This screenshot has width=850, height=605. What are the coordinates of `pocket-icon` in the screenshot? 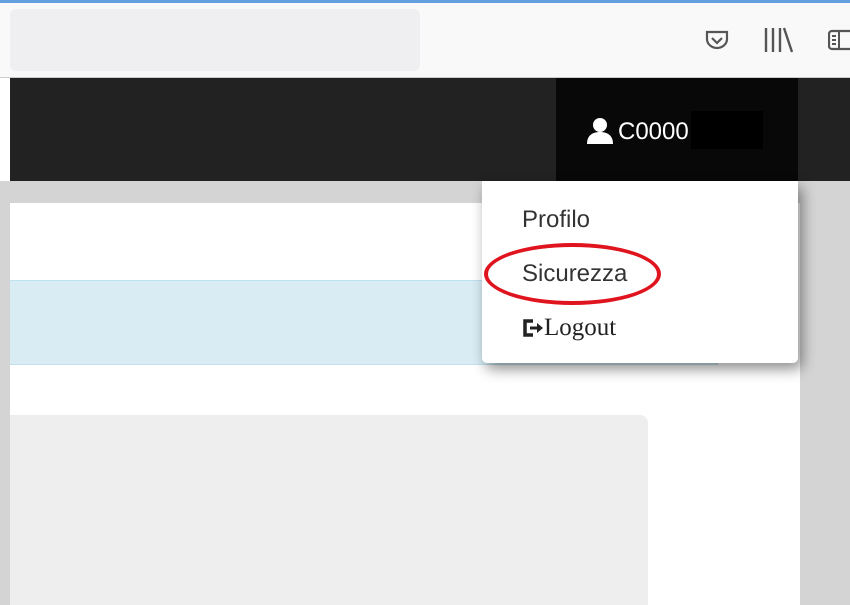 It's located at (717, 40).